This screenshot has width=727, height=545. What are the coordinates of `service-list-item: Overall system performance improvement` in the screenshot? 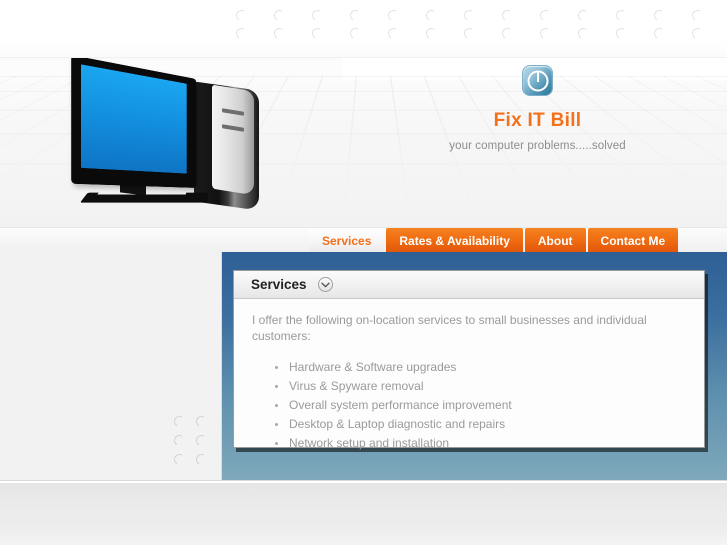 It's located at (480, 405).